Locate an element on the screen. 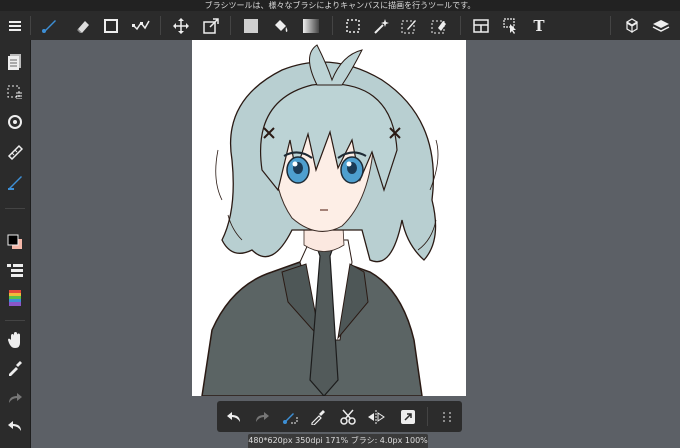  select-pen-icon is located at coordinates (409, 25).